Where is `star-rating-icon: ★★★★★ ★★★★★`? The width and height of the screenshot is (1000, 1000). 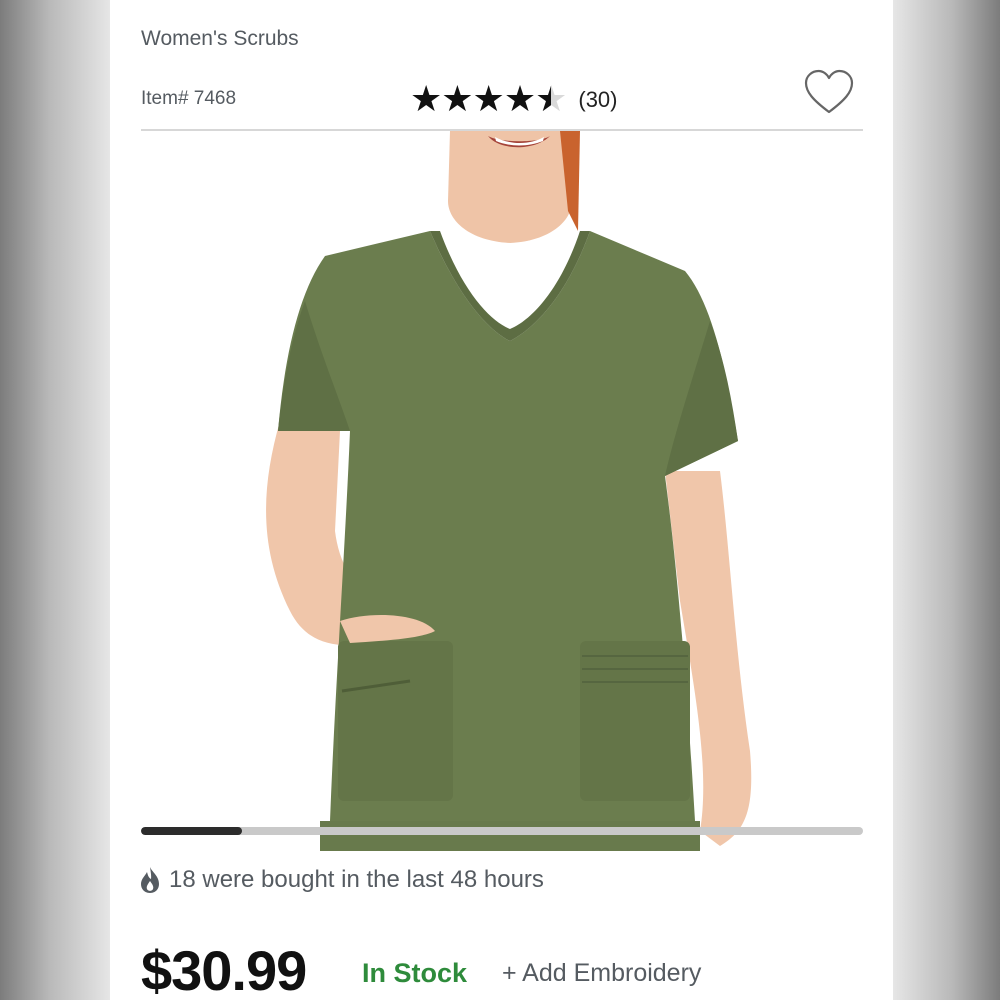
star-rating-icon: ★★★★★ ★★★★★ is located at coordinates (488, 100).